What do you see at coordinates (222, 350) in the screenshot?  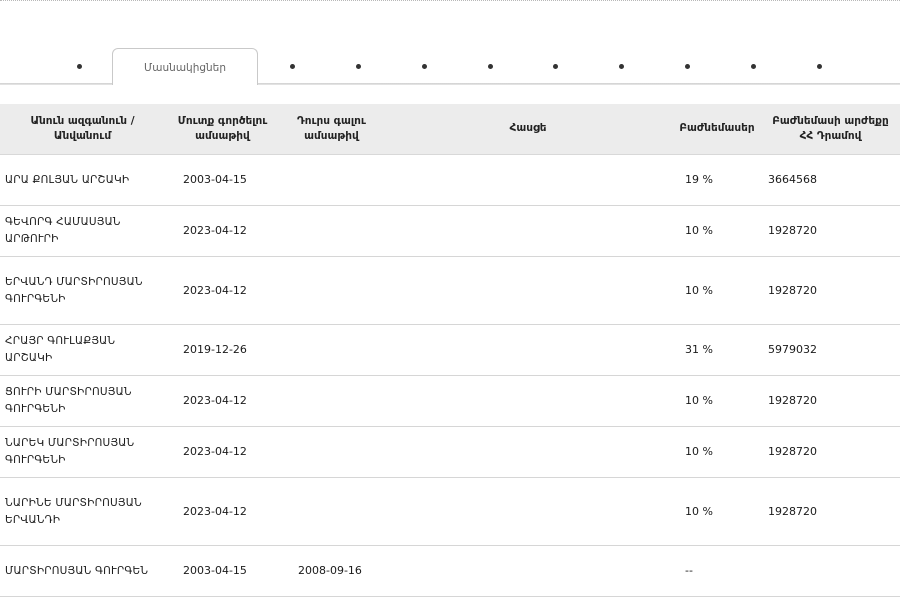 I see `cell-entry-date: 2019-12-26` at bounding box center [222, 350].